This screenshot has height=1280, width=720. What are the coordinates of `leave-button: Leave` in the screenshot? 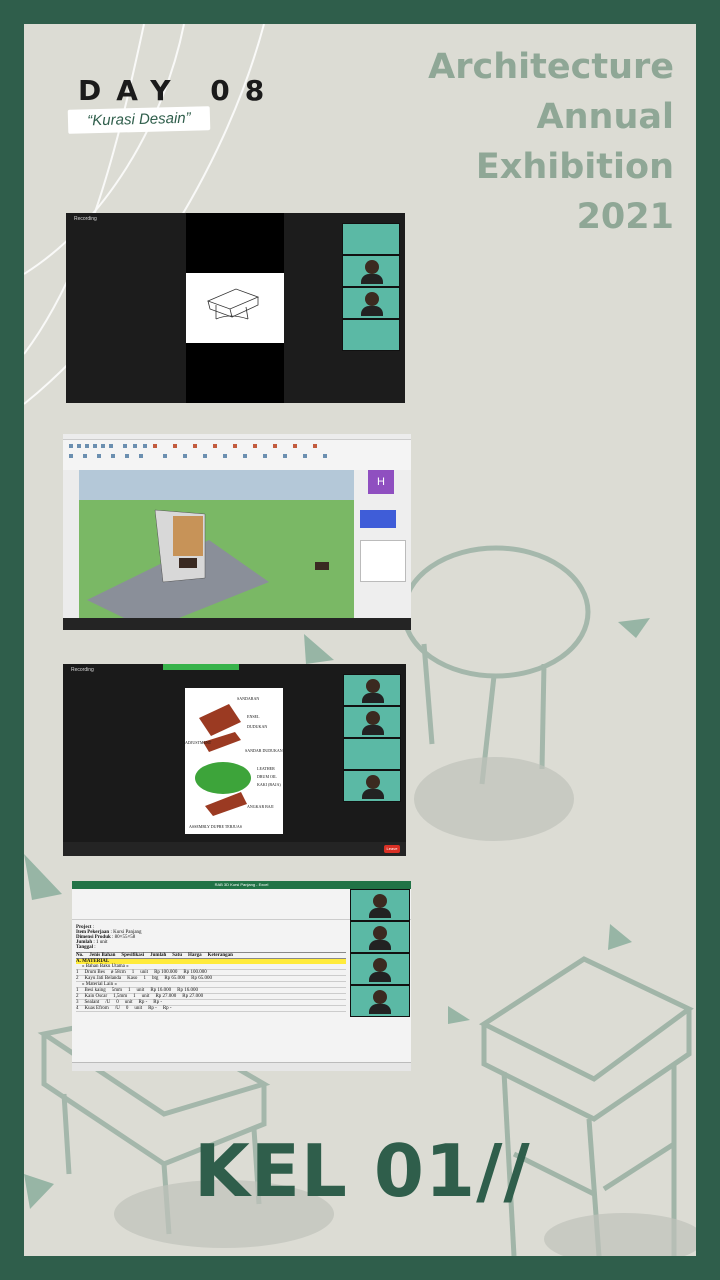 It's located at (392, 849).